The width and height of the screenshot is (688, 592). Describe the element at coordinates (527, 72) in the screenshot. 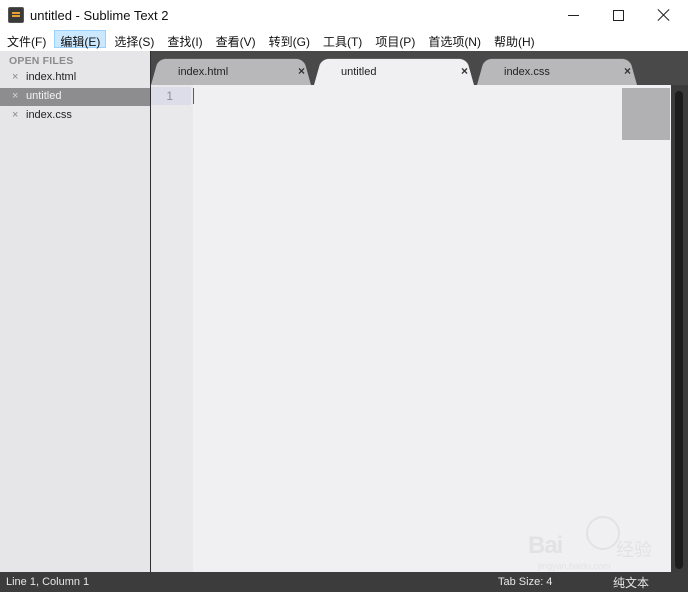

I see `tab-label: index.css` at that location.